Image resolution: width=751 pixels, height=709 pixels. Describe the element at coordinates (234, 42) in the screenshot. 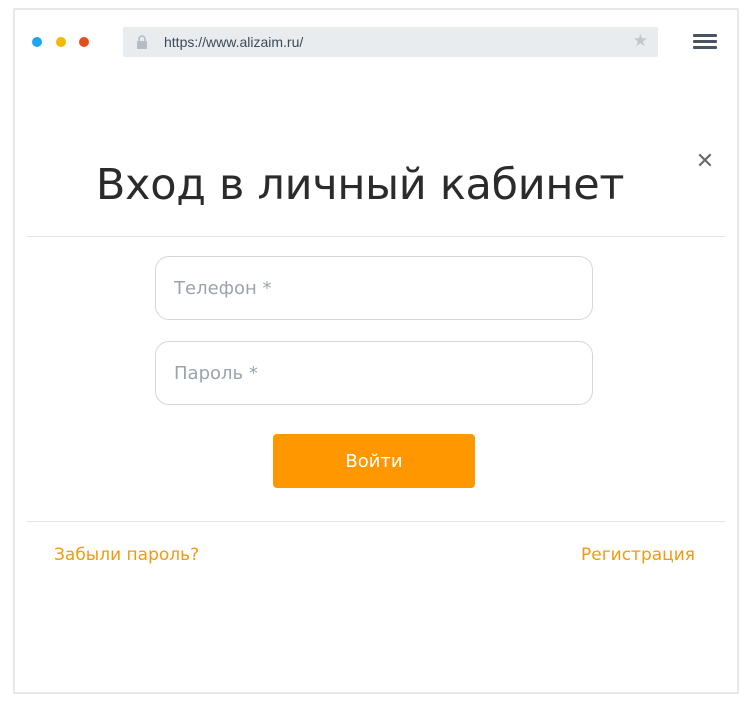

I see `url-text: https://www.alizaim.ru/` at that location.